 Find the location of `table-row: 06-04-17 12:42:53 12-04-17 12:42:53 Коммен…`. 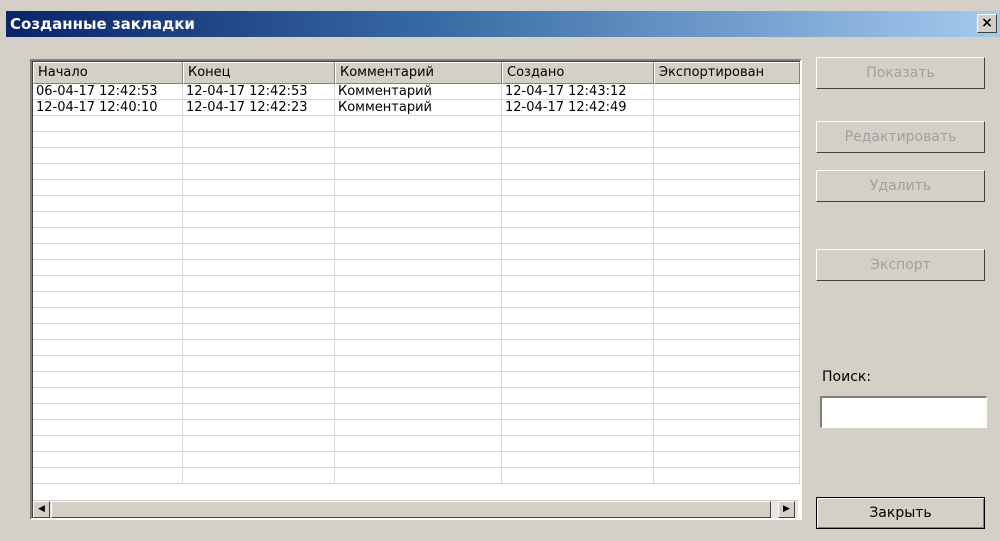

table-row: 06-04-17 12:42:53 12-04-17 12:42:53 Коммен… is located at coordinates (416, 92).